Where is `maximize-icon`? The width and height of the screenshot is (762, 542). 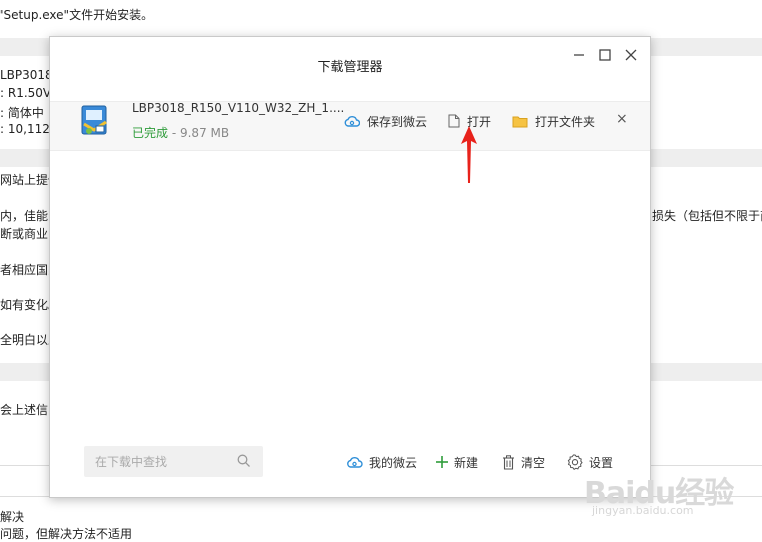 maximize-icon is located at coordinates (605, 55).